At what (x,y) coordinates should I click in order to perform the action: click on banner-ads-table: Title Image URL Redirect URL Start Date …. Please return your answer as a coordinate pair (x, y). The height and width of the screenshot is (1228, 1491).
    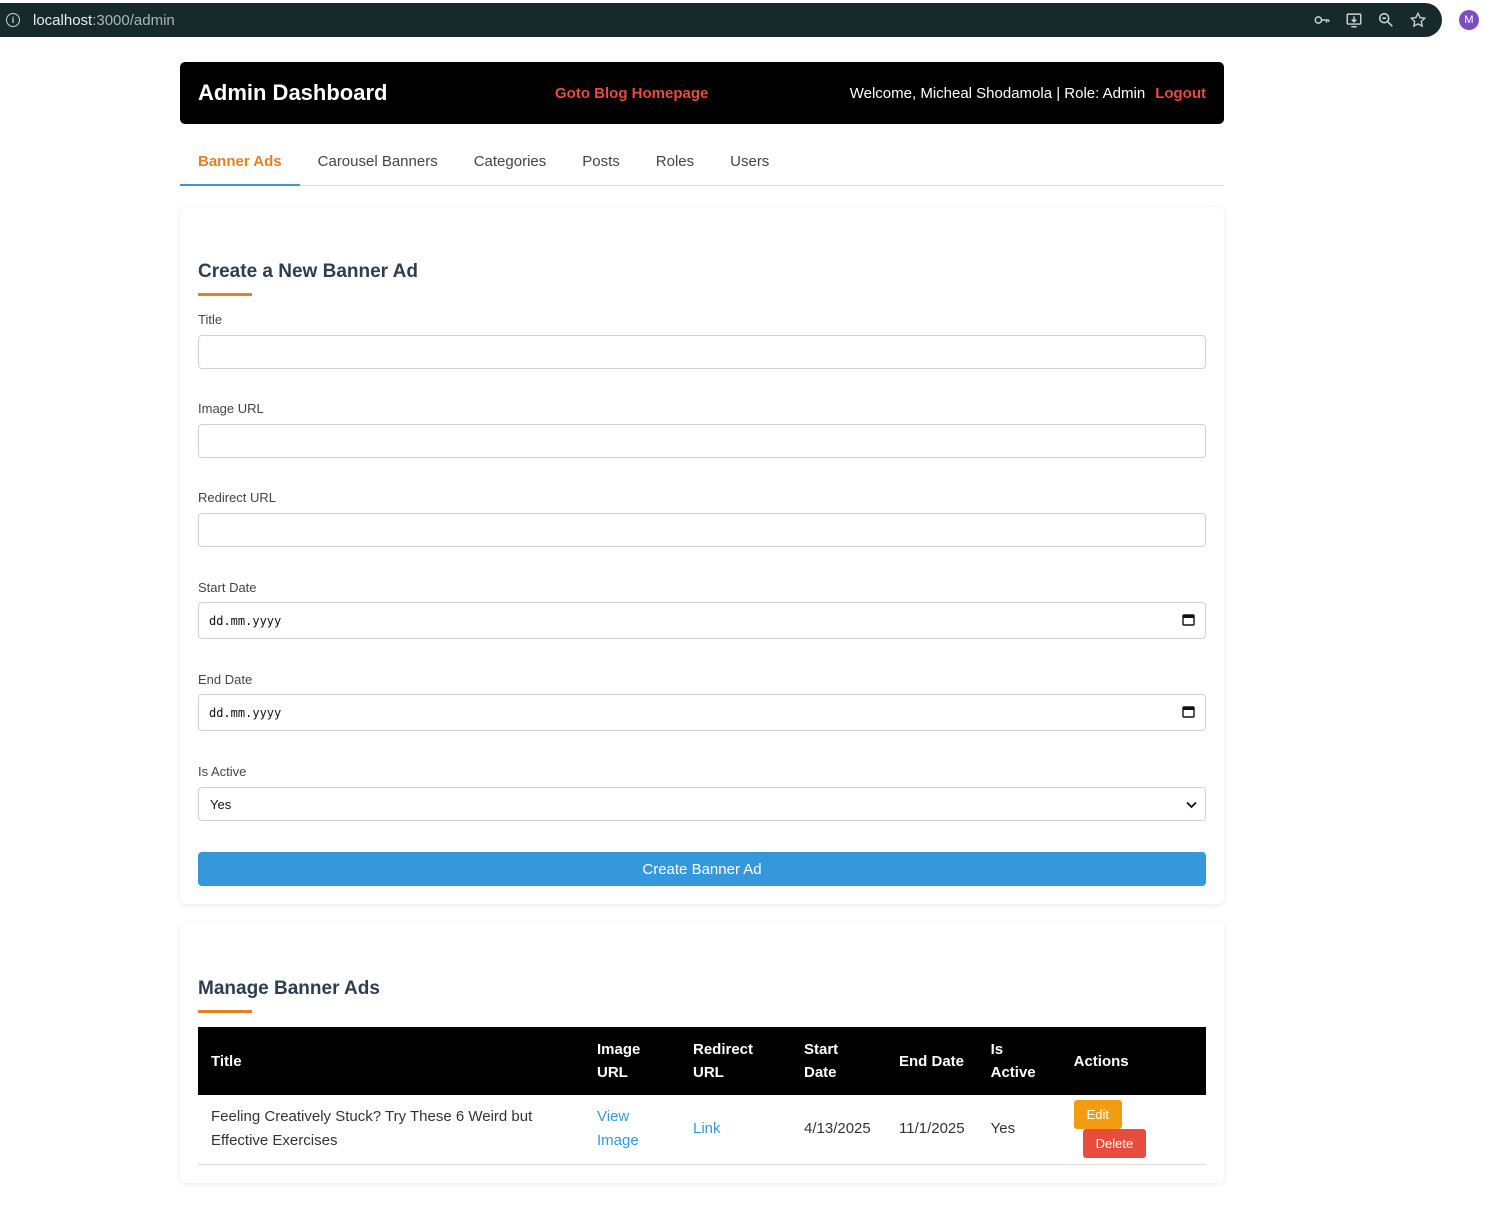
    Looking at the image, I should click on (702, 1096).